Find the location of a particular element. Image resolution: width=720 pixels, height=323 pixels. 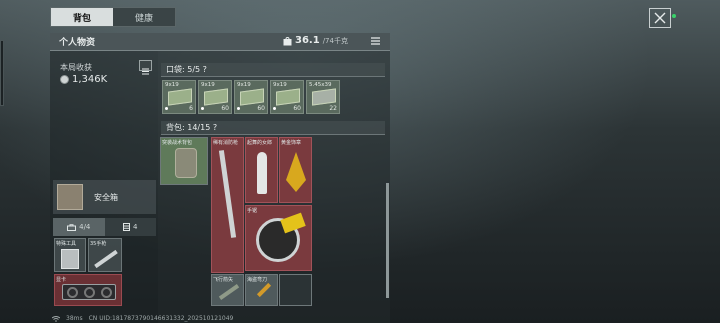

wifi-icon is located at coordinates (56, 318).